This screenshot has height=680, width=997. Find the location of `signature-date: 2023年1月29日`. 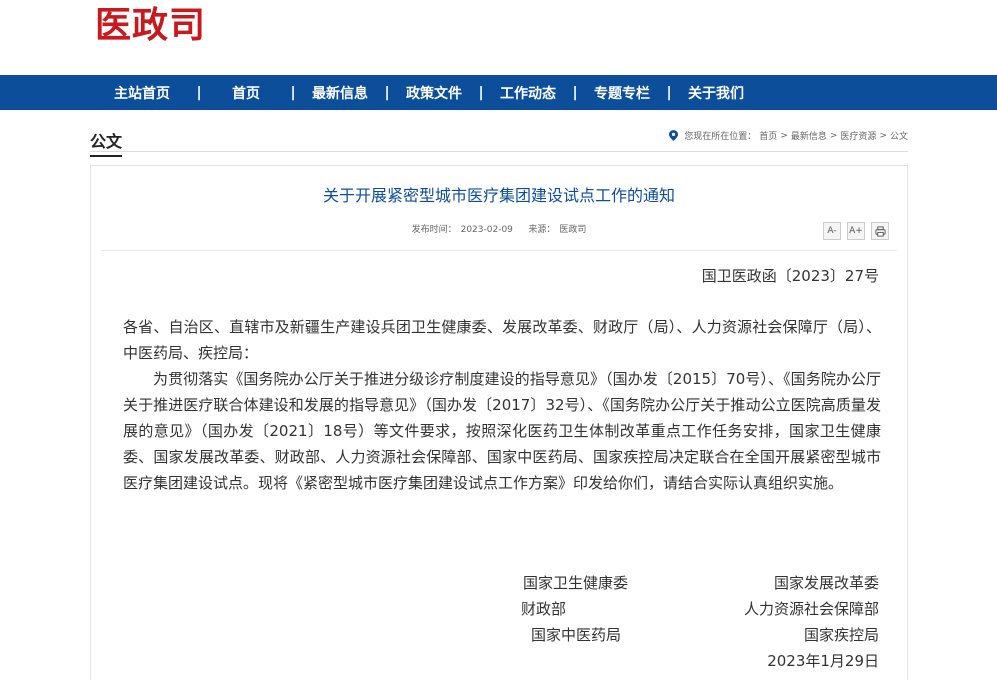

signature-date: 2023年1月29日 is located at coordinates (823, 661).